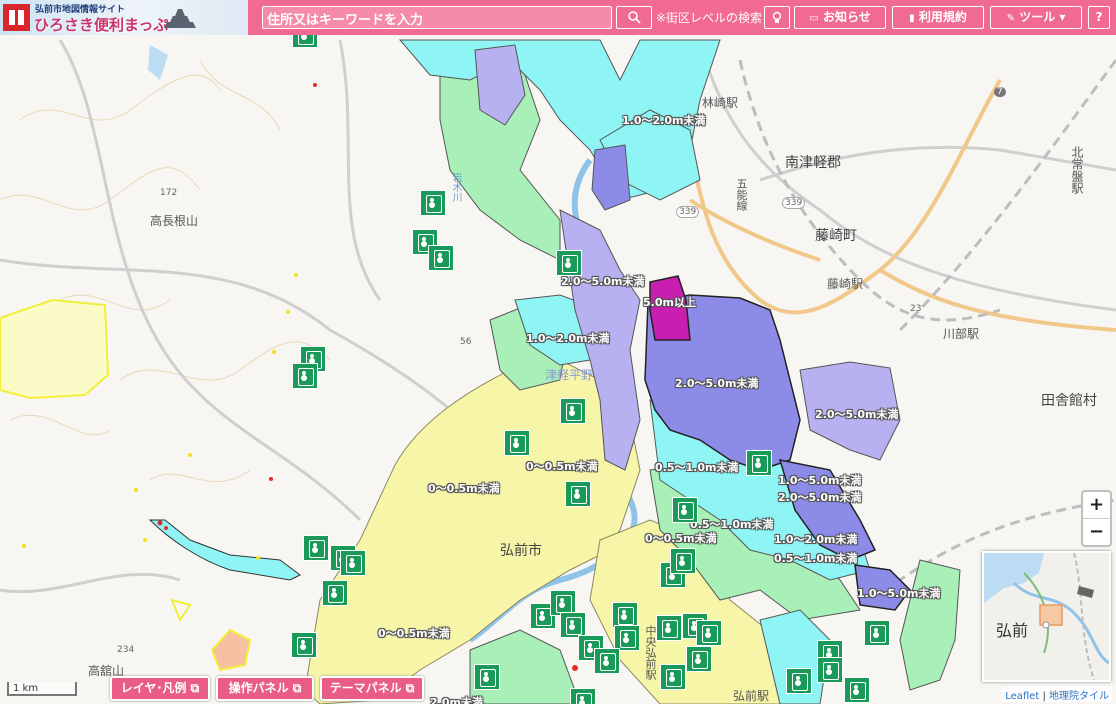  I want to click on place-fujisaki: 藤崎町, so click(836, 236).